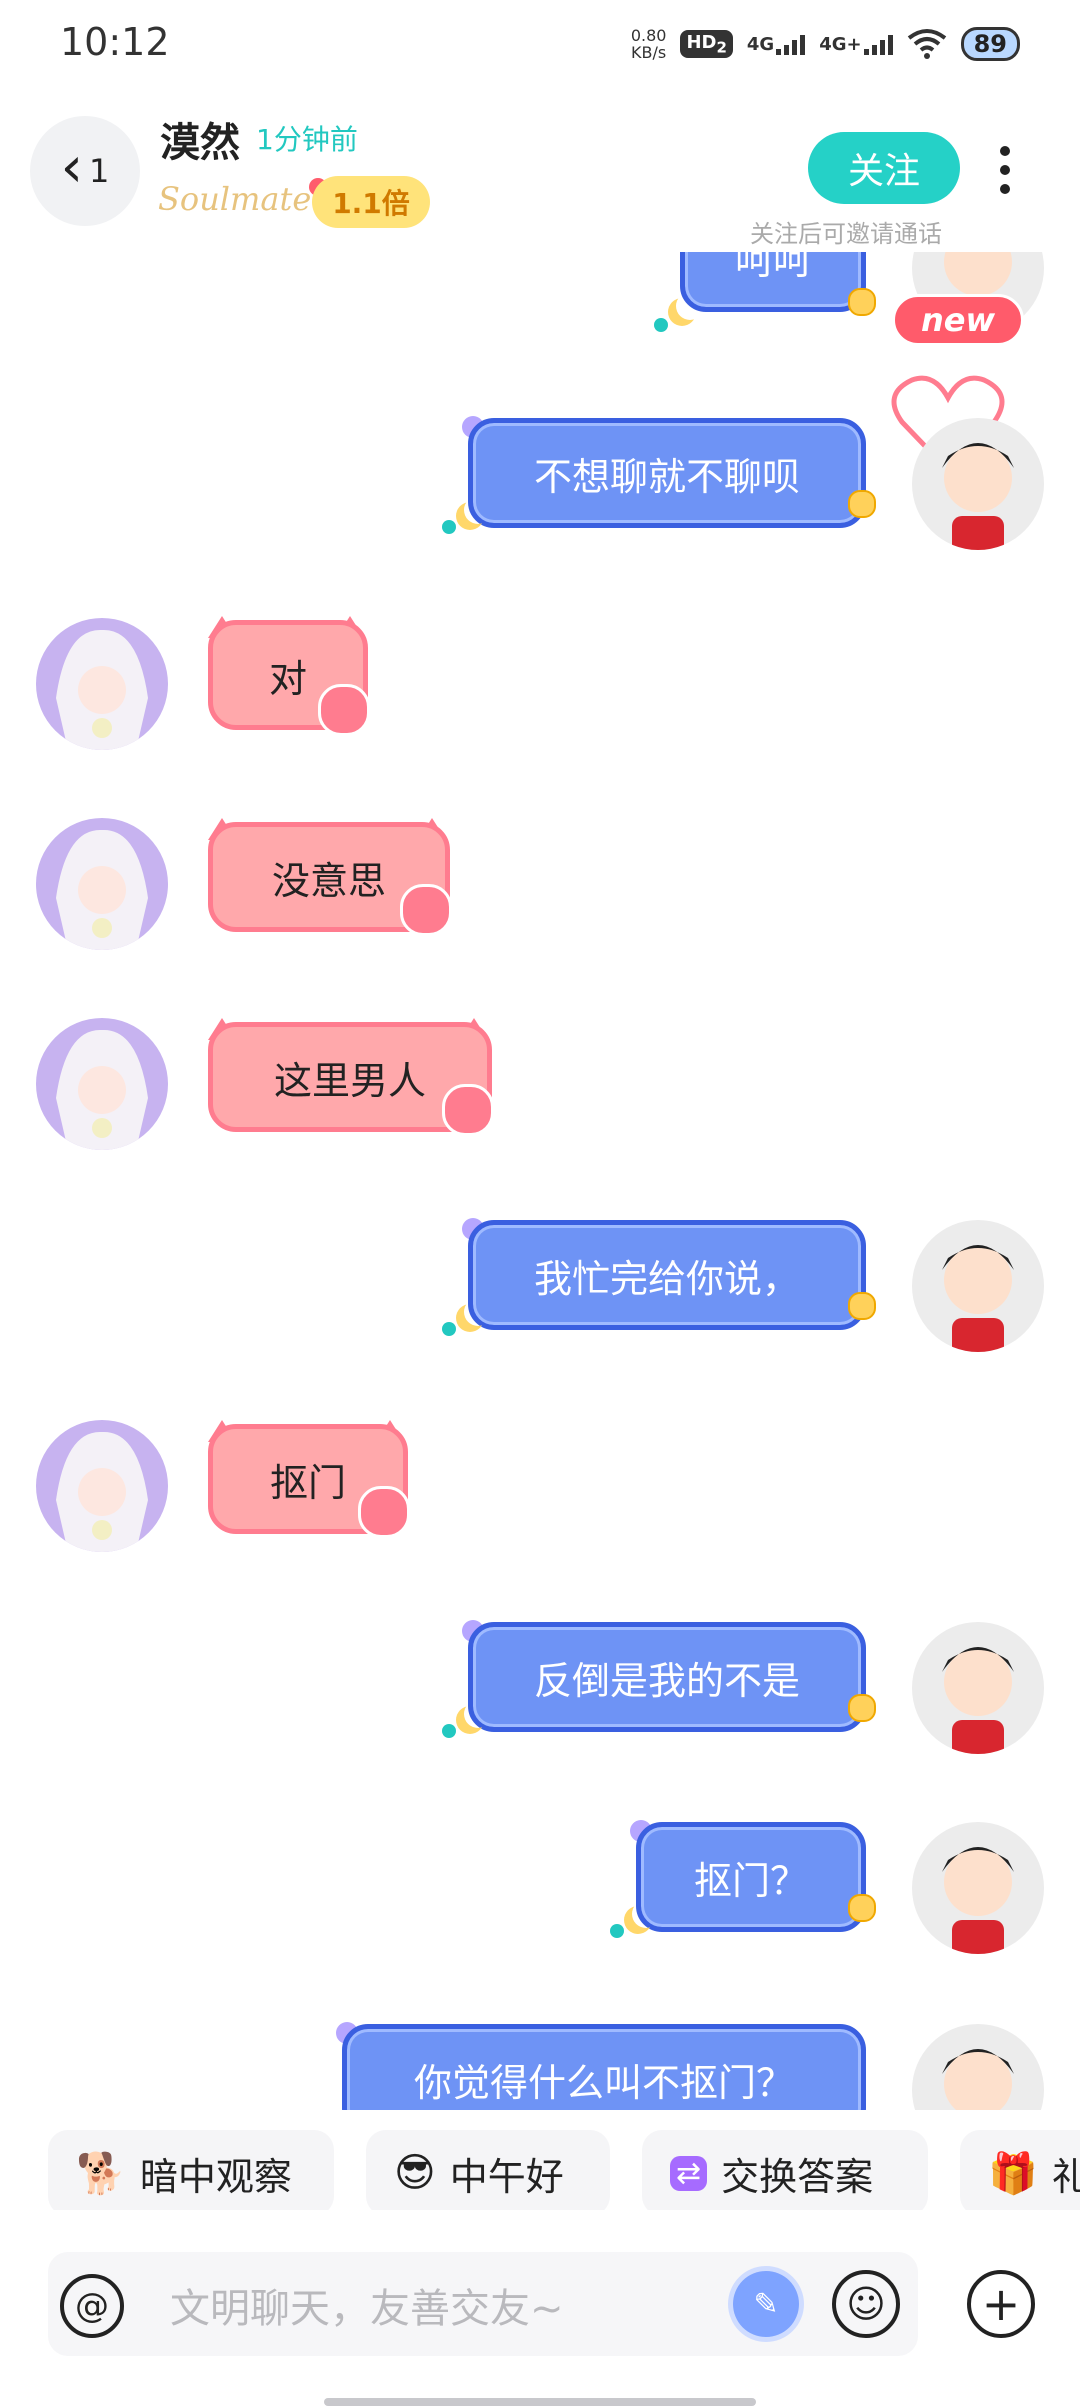 The image size is (1080, 2408). Describe the element at coordinates (1013, 2173) in the screenshot. I see `gift-icon: 🎁` at that location.